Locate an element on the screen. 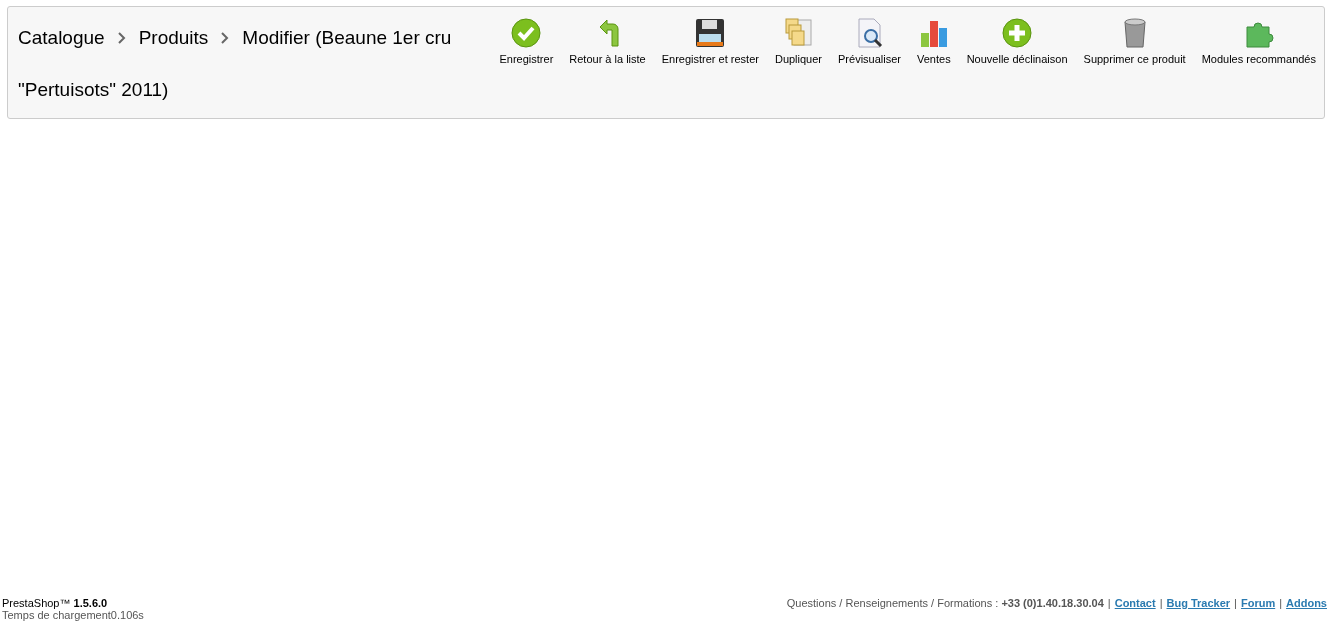  toolbar-button: Enregistrer is located at coordinates (526, 41).